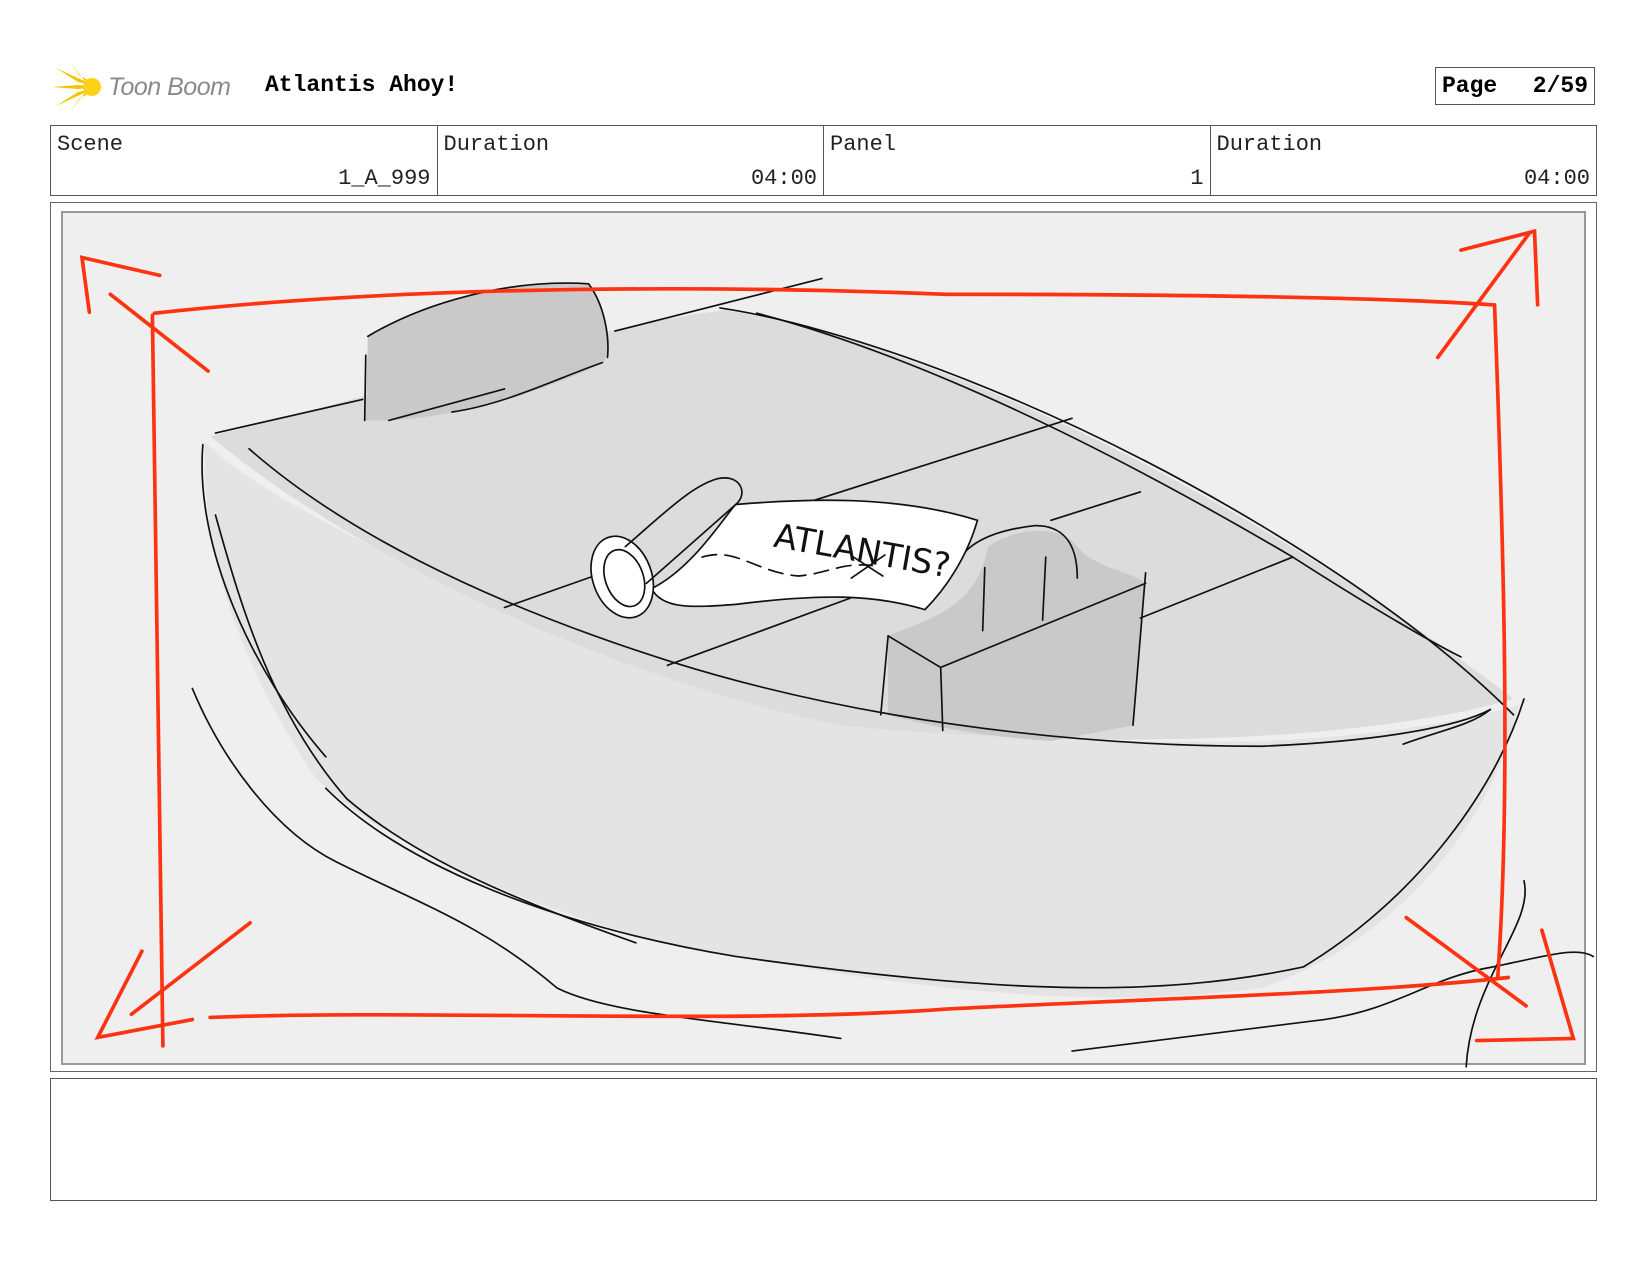 The height and width of the screenshot is (1276, 1648). What do you see at coordinates (169, 86) in the screenshot?
I see `logo-text: Toon Boom` at bounding box center [169, 86].